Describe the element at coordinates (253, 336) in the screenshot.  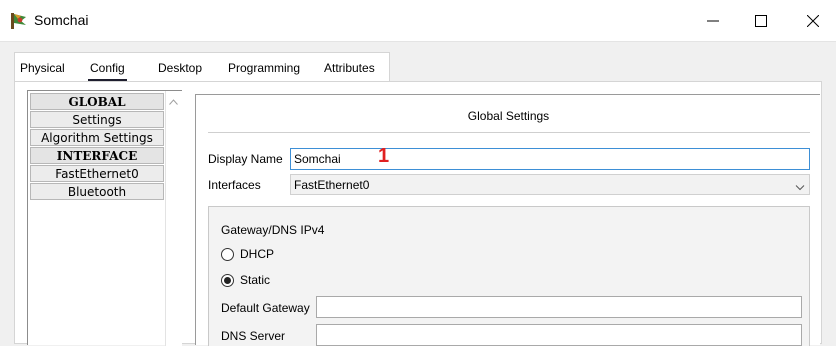
I see `dns-server-label: DNS Server` at that location.